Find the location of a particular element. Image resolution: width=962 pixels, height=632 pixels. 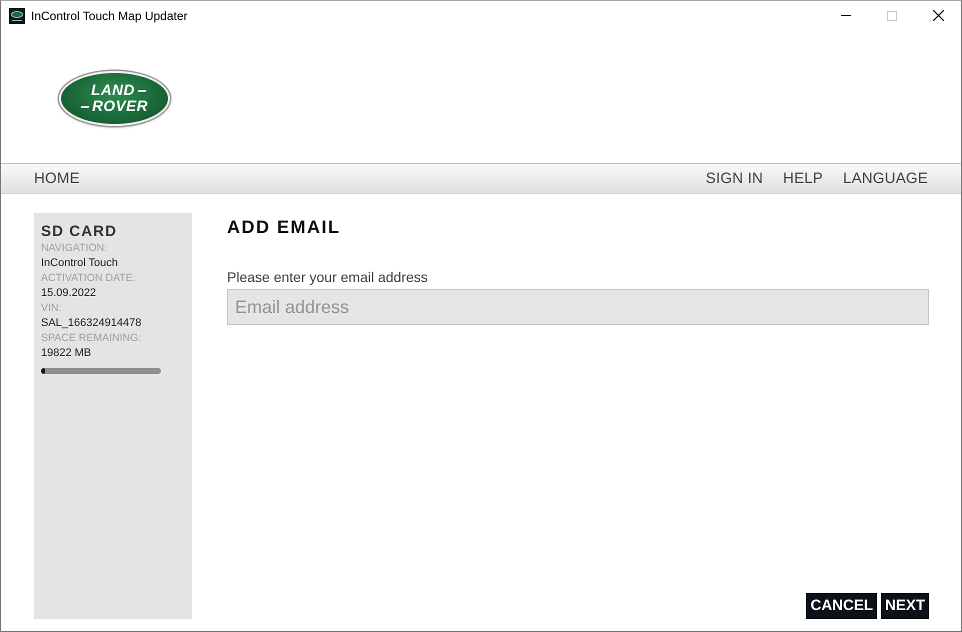

nav-link: HELP is located at coordinates (803, 178).